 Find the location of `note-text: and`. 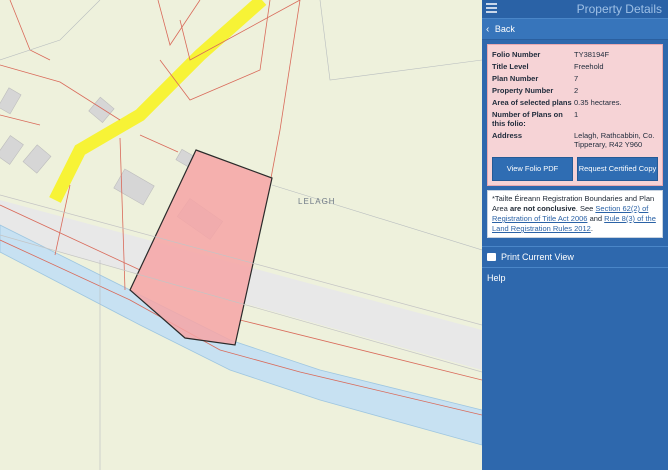

note-text: and is located at coordinates (596, 218).